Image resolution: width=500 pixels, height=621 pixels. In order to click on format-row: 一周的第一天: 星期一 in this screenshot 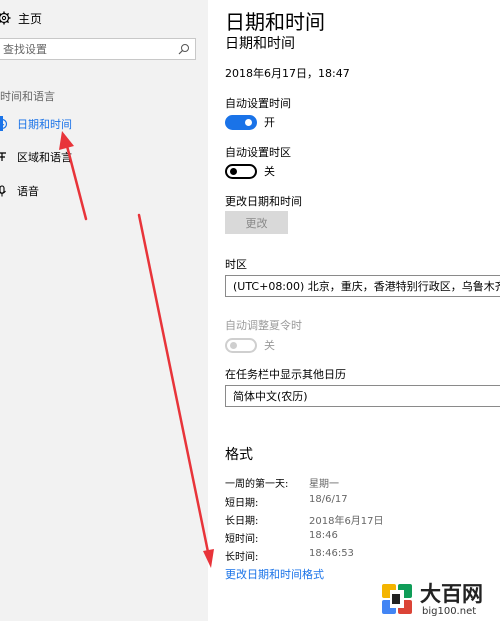, I will do `click(282, 482)`.